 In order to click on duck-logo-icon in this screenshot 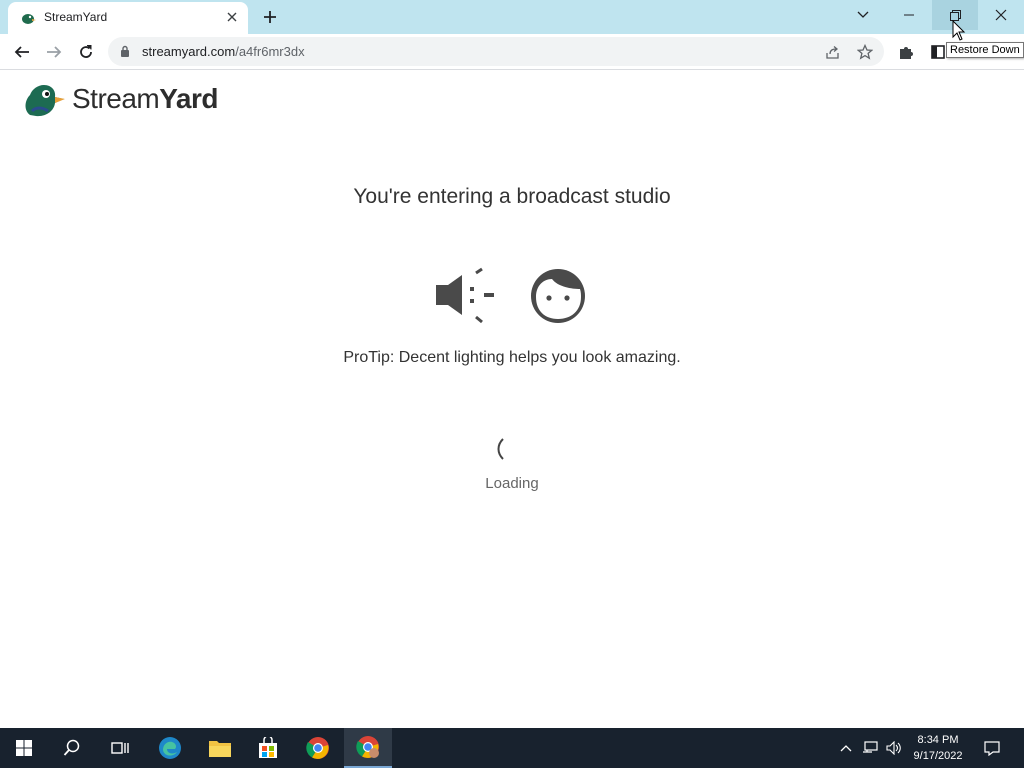, I will do `click(45, 101)`.